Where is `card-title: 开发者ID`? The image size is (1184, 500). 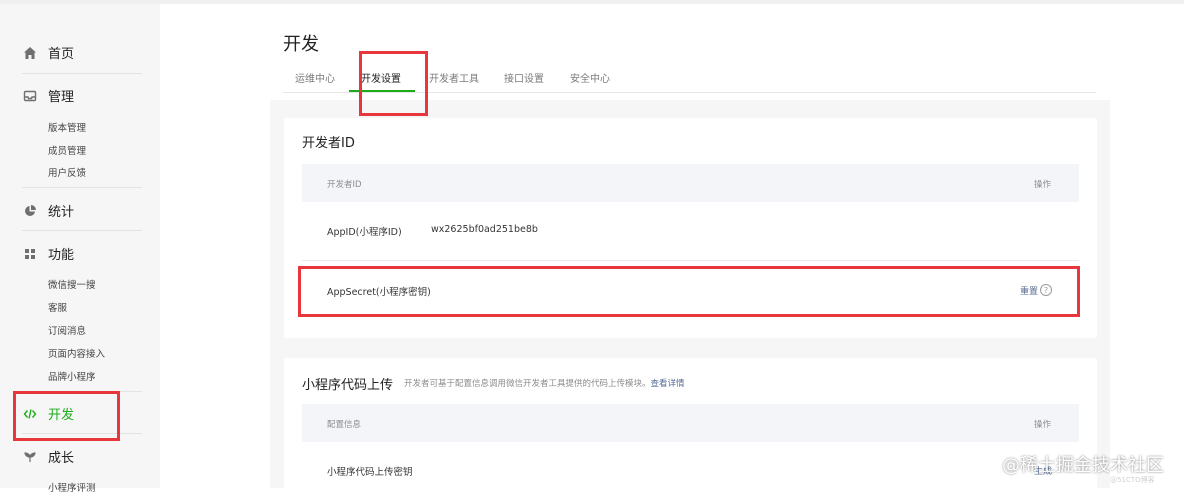 card-title: 开发者ID is located at coordinates (328, 143).